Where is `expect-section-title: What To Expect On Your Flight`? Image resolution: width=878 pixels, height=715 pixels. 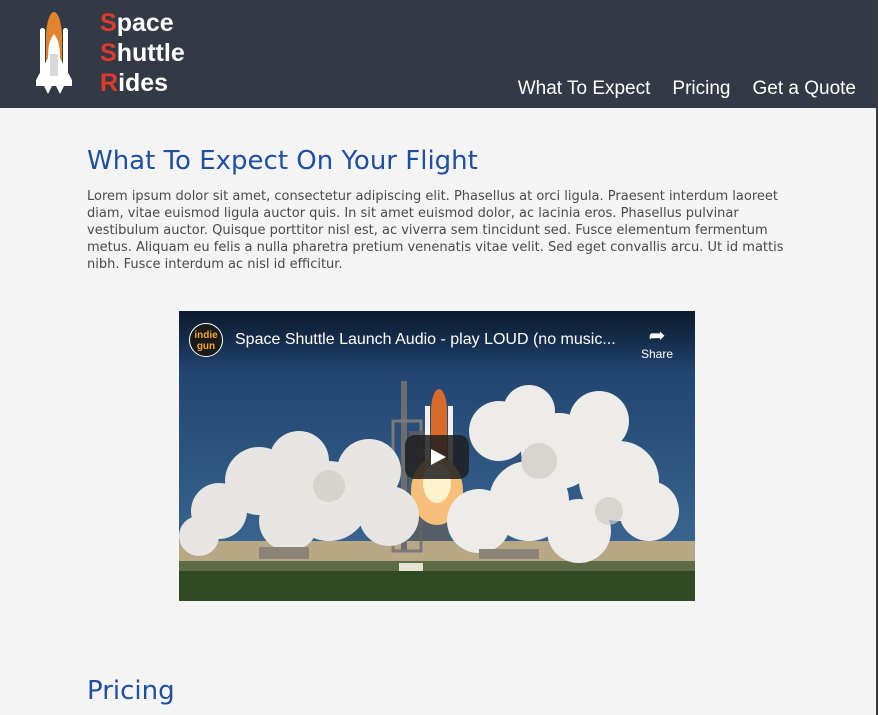 expect-section-title: What To Expect On Your Flight is located at coordinates (282, 161).